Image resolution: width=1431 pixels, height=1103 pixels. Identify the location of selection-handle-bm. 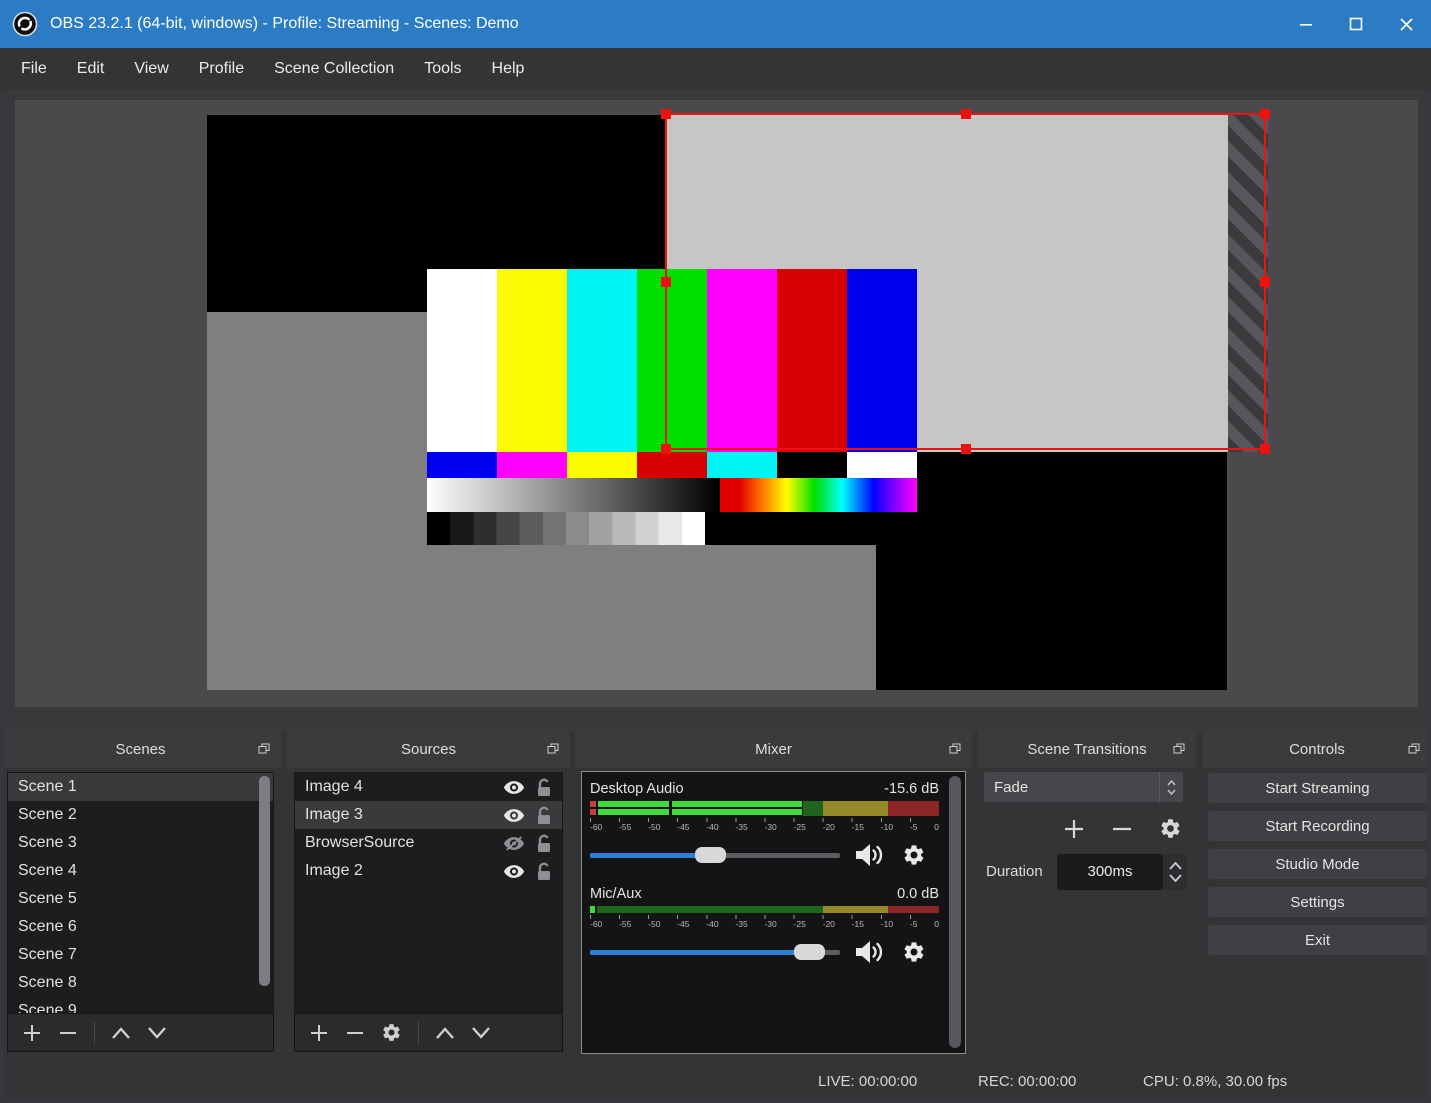
(965, 449).